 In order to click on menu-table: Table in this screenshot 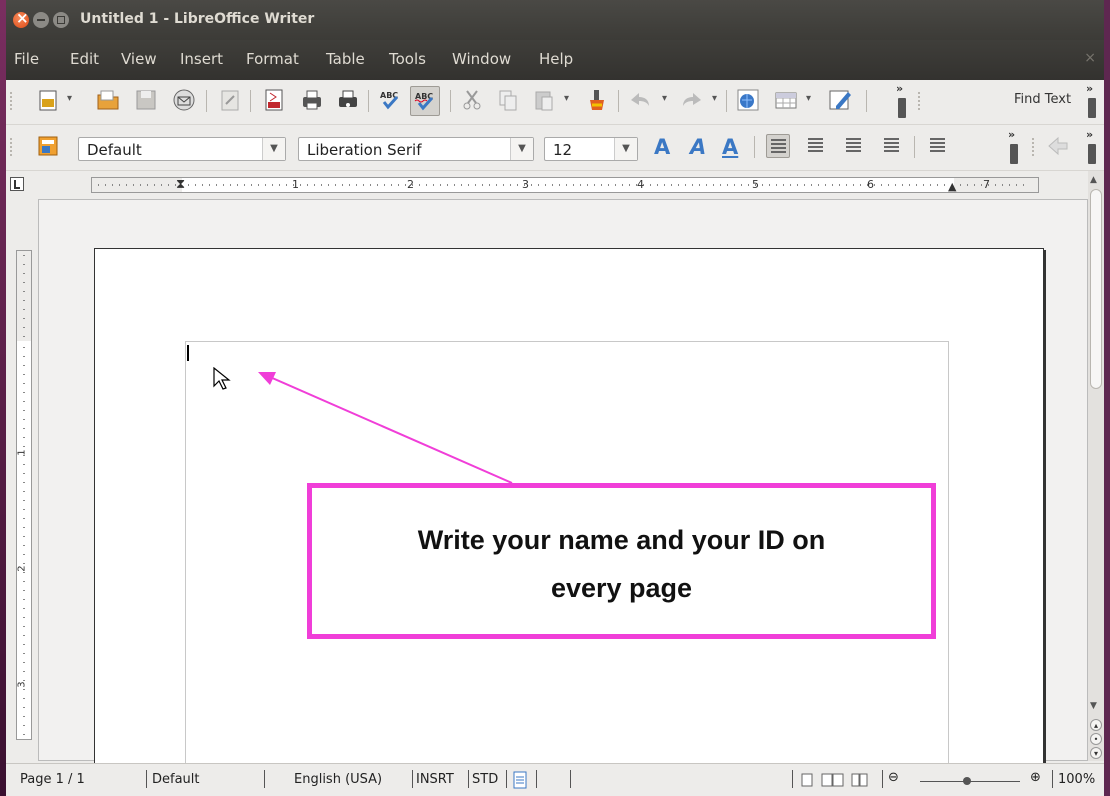, I will do `click(345, 59)`.